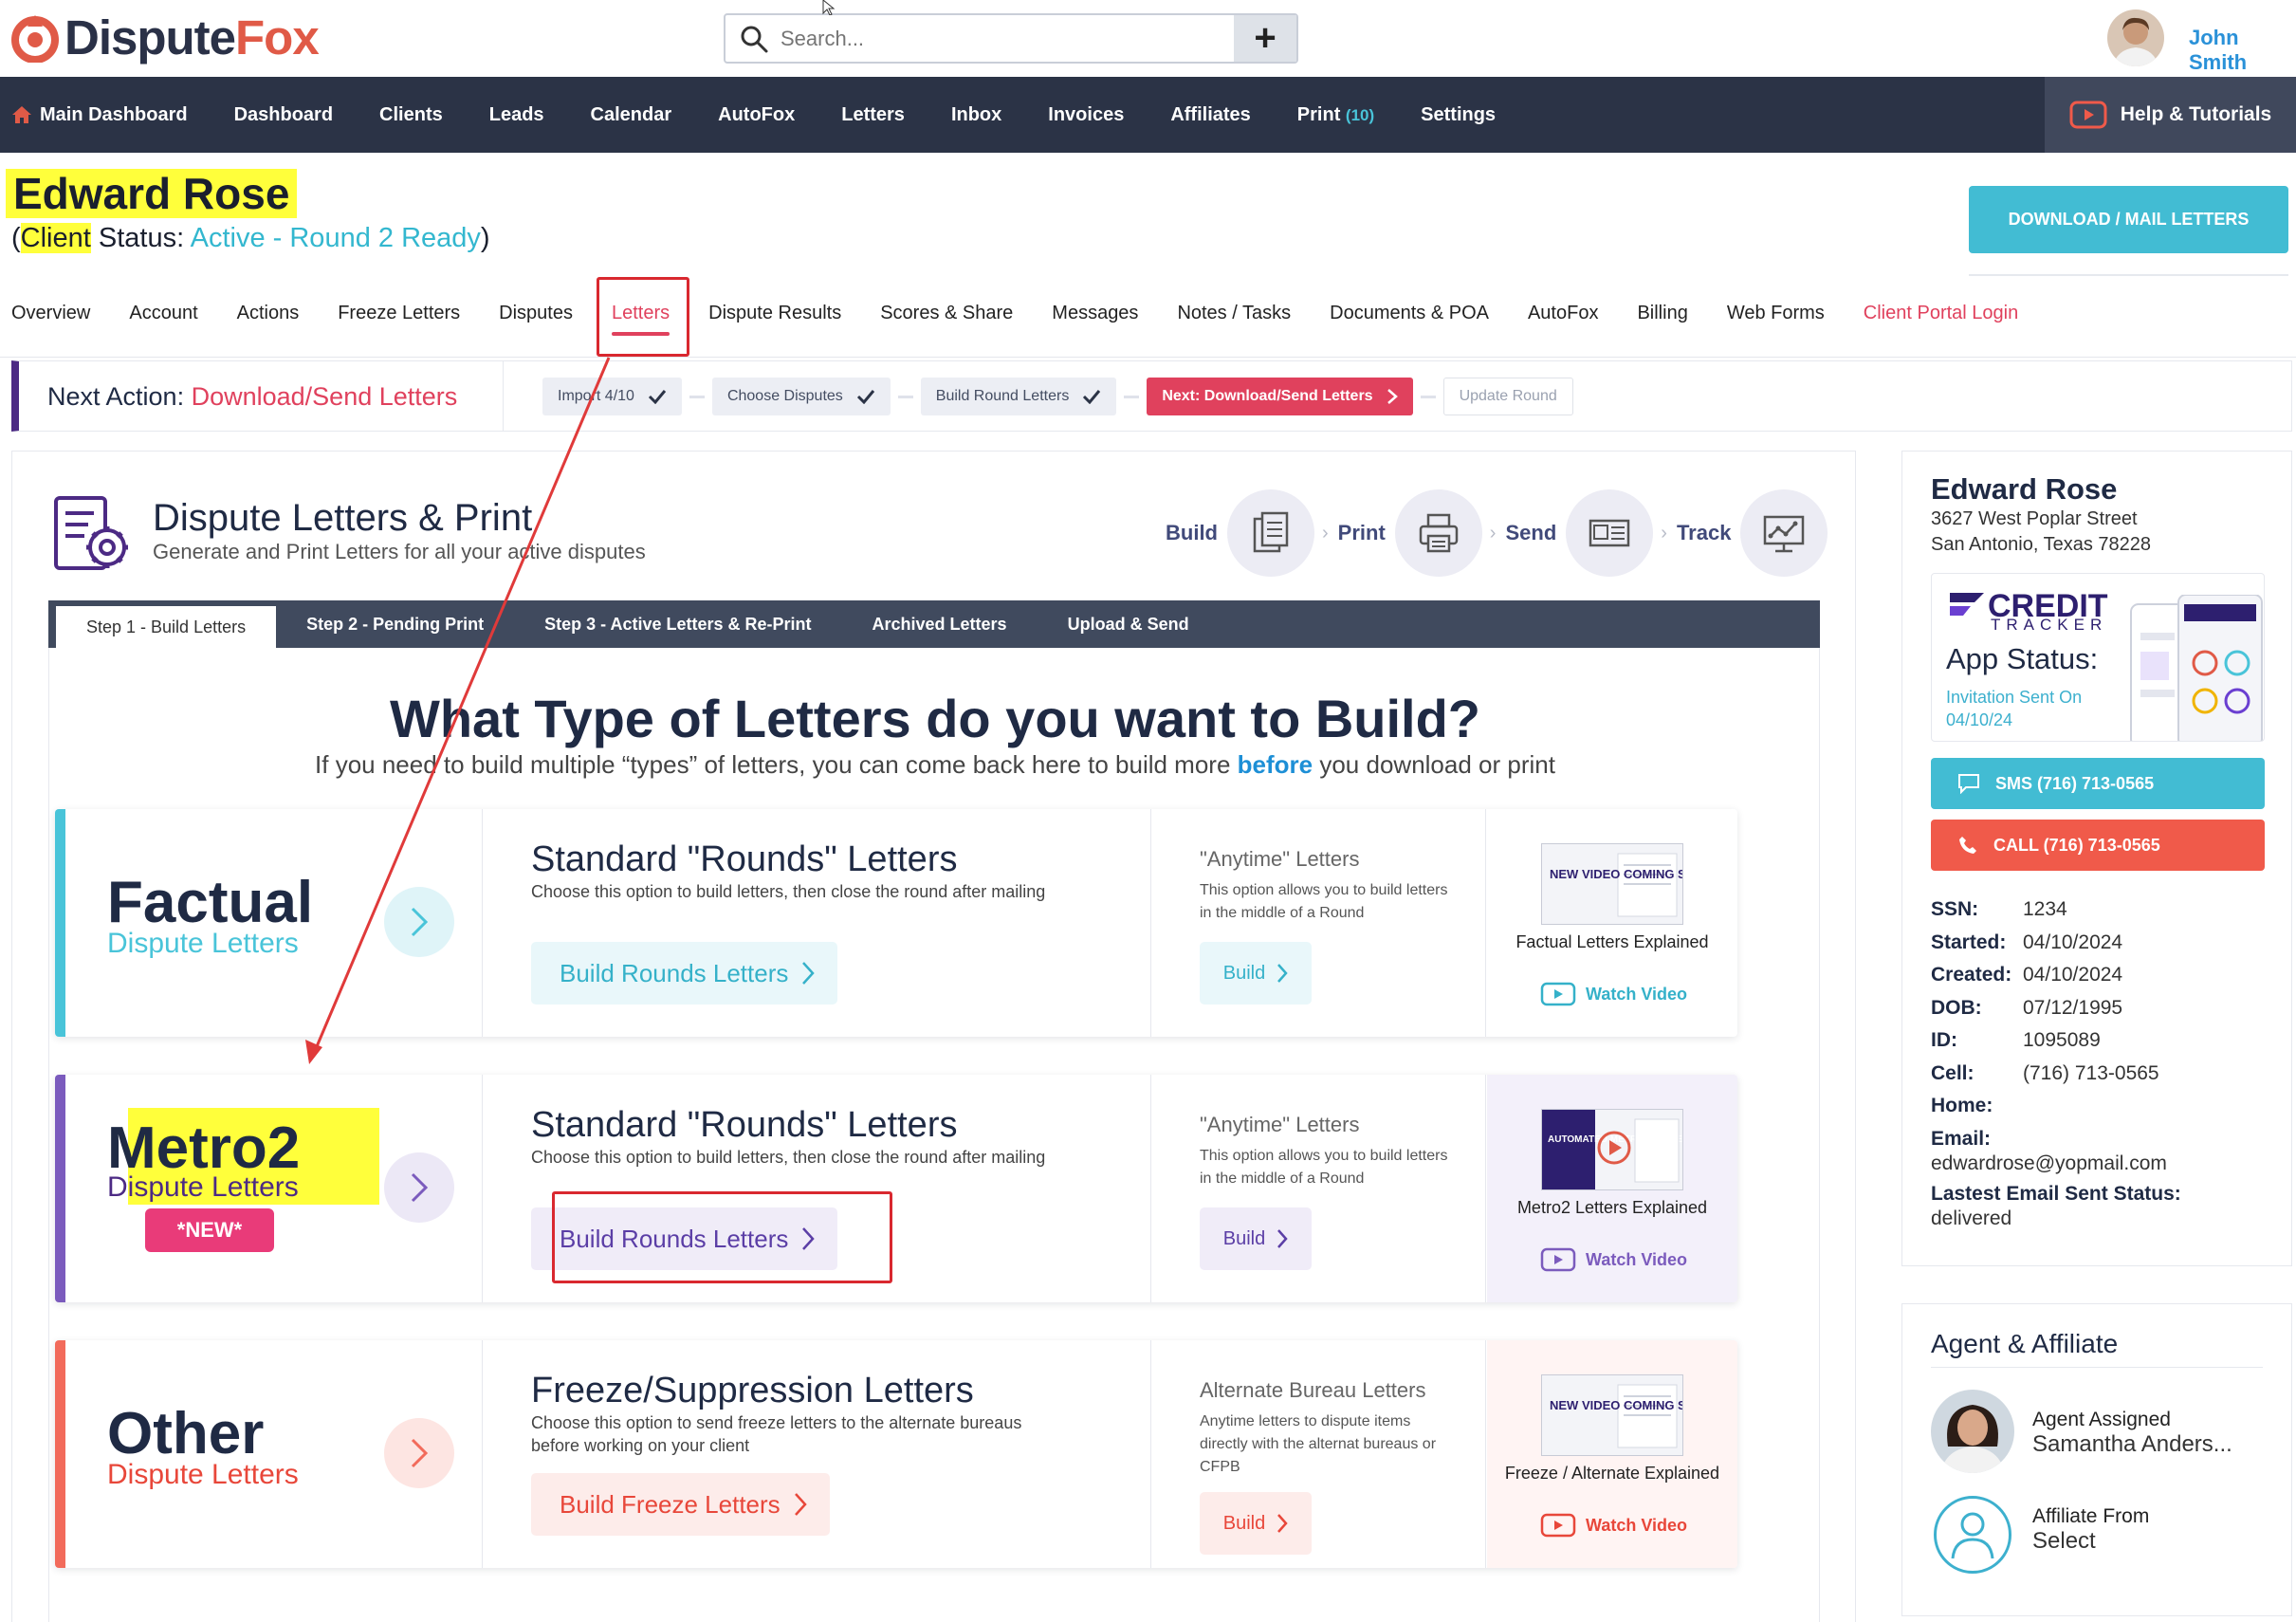 The image size is (2296, 1622). Describe the element at coordinates (1563, 313) in the screenshot. I see `tab-autofox: AutoFox` at that location.